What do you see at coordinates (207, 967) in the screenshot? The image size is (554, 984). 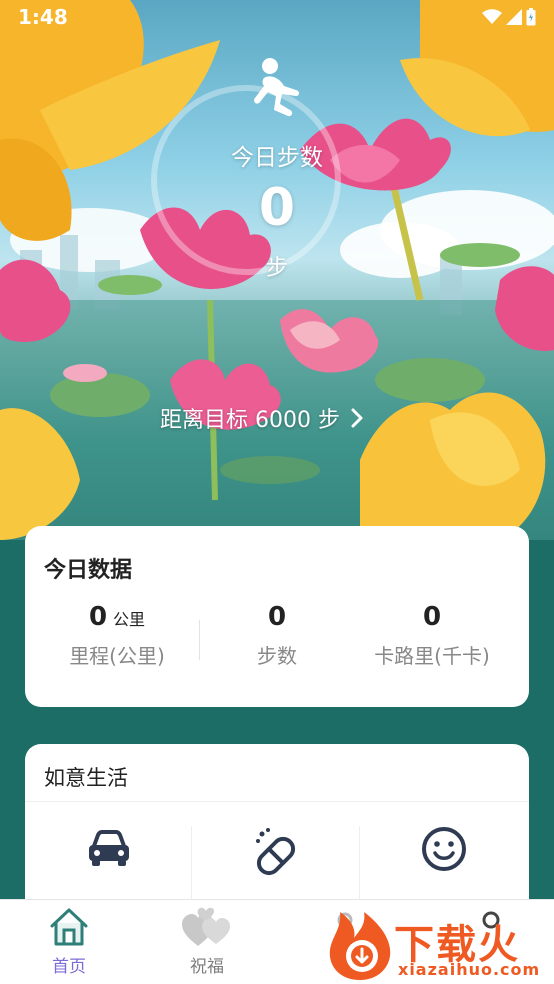 I see `tab-blessing-label: 祝福` at bounding box center [207, 967].